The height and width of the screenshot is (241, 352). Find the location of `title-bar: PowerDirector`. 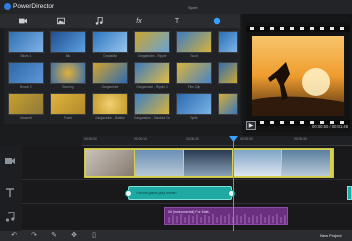

title-bar: PowerDirector is located at coordinates (176, 7).